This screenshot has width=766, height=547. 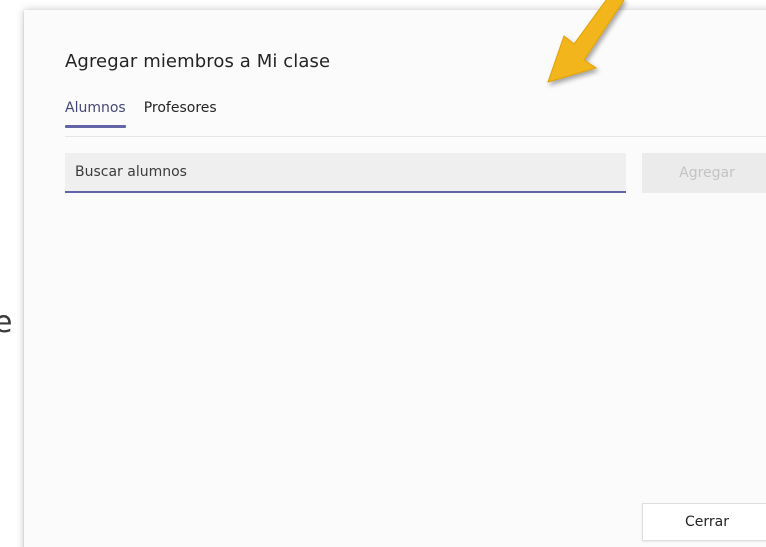 I want to click on member-type-tabs: Alumnos Profesores, so click(x=141, y=115).